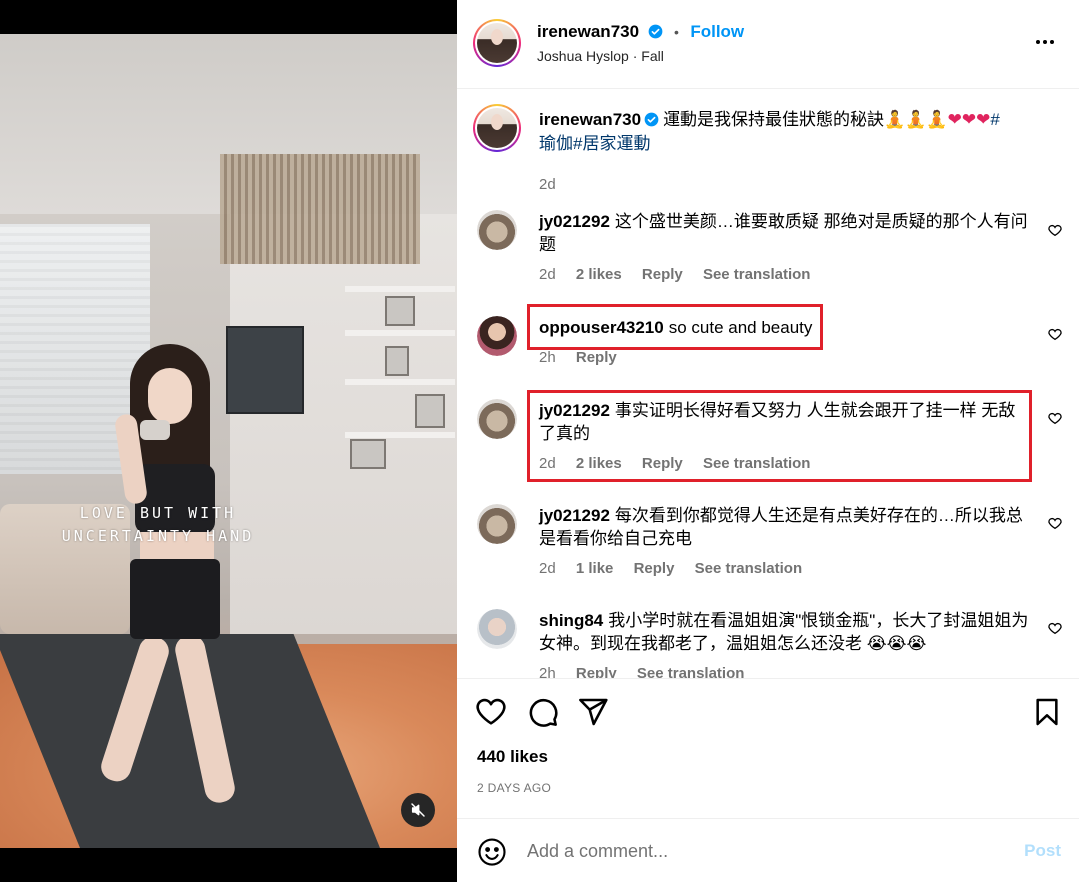 This screenshot has width=1079, height=882. I want to click on post-actions: 440 likes 2 DAYS AGO, so click(768, 755).